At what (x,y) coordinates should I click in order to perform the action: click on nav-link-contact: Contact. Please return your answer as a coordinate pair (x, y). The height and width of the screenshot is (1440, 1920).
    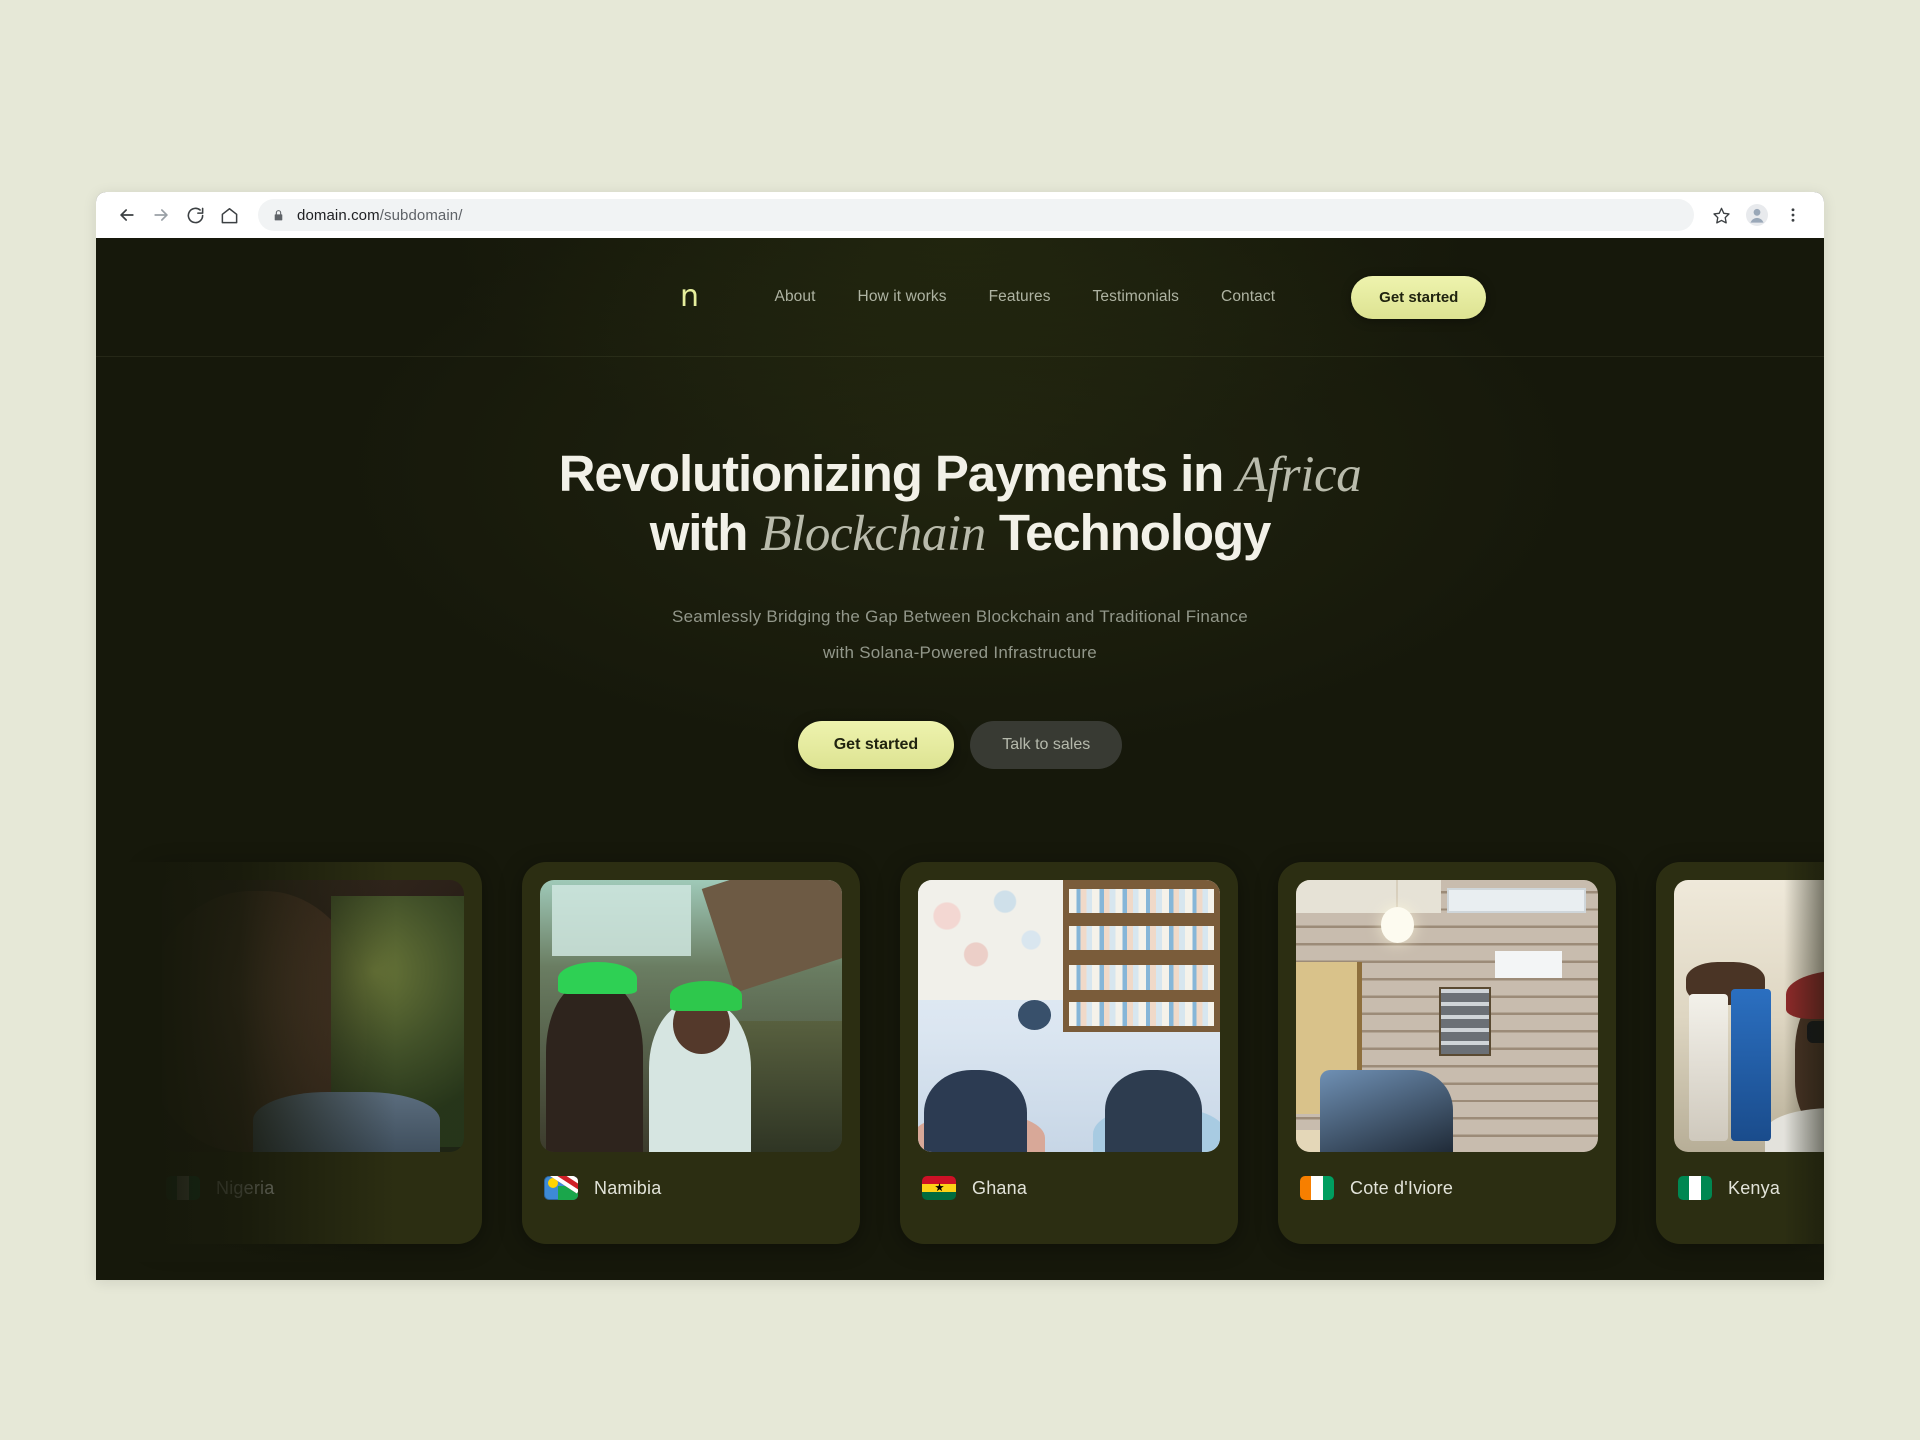
    Looking at the image, I should click on (1248, 297).